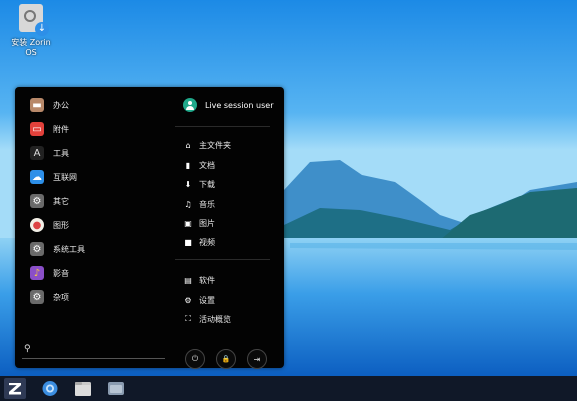  I want to click on category-label: 工具, so click(61, 153).